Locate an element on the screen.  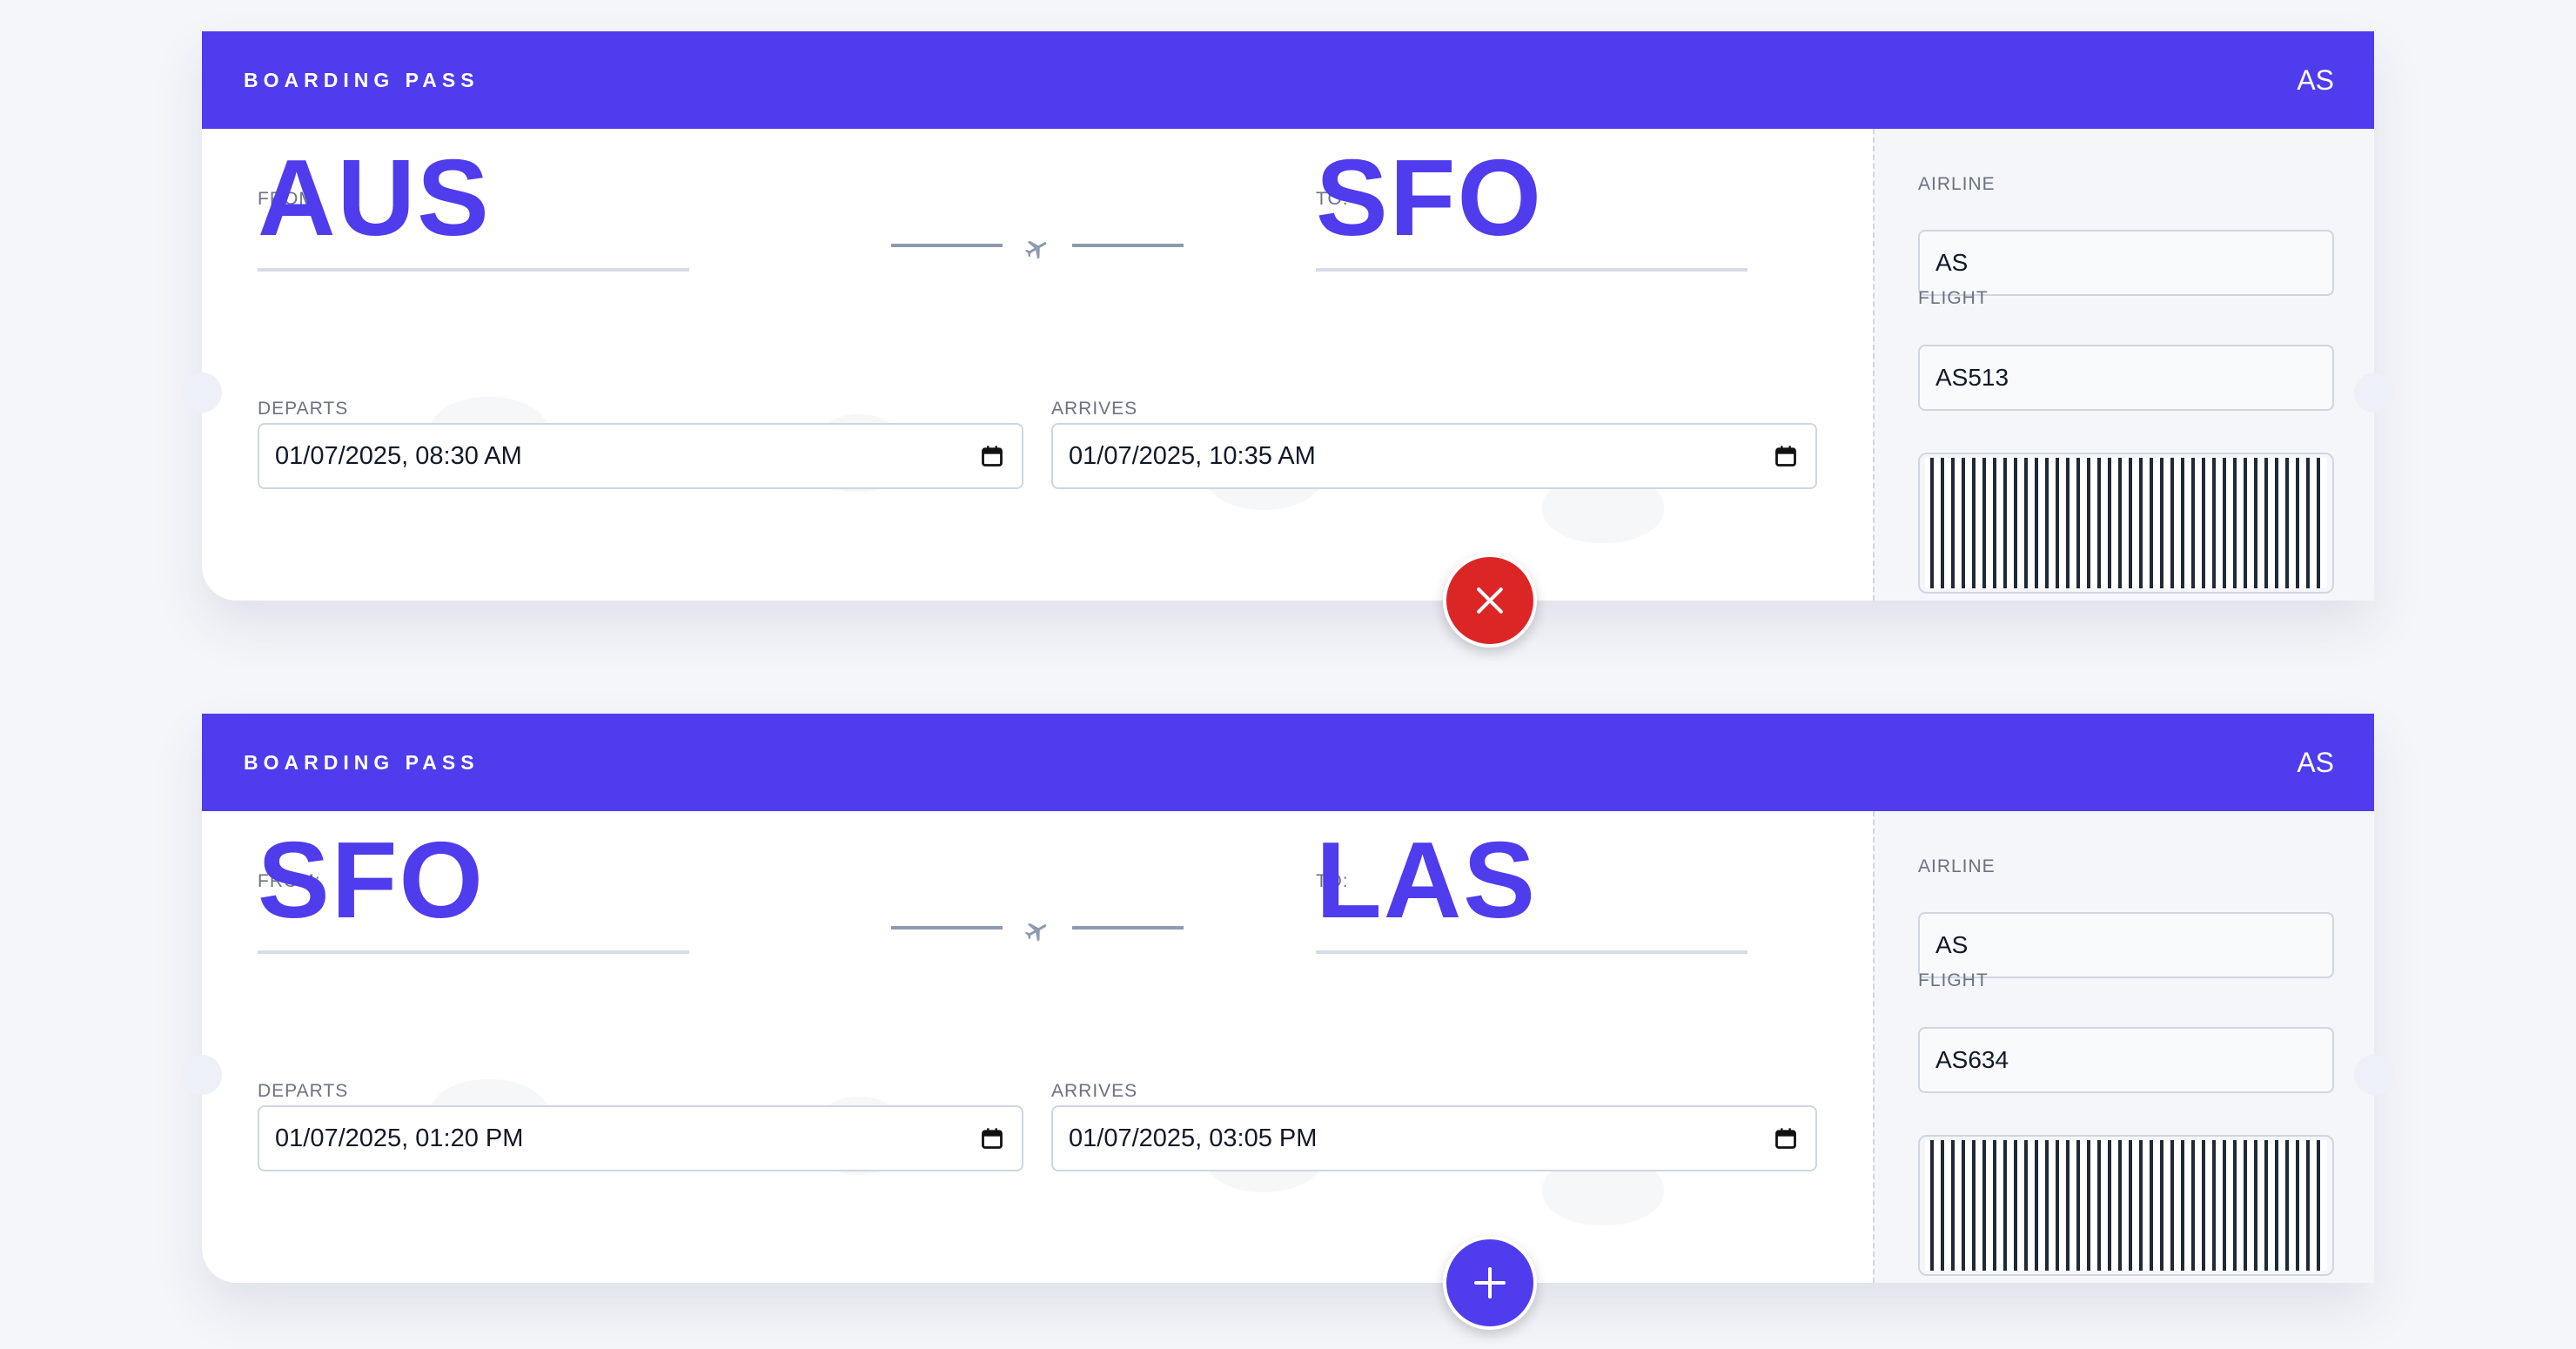
remove-pass-button is located at coordinates (1490, 601).